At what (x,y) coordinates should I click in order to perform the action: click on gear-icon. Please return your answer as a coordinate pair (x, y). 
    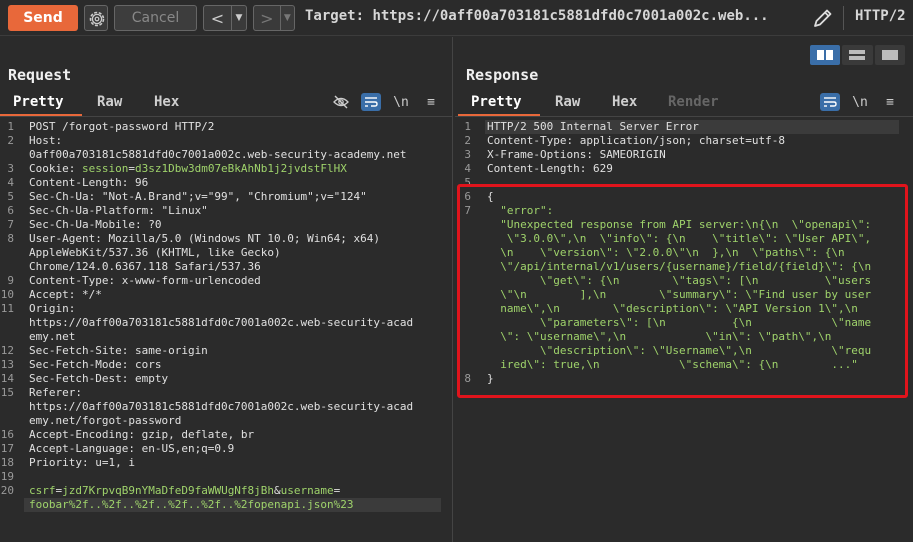
    Looking at the image, I should click on (97, 19).